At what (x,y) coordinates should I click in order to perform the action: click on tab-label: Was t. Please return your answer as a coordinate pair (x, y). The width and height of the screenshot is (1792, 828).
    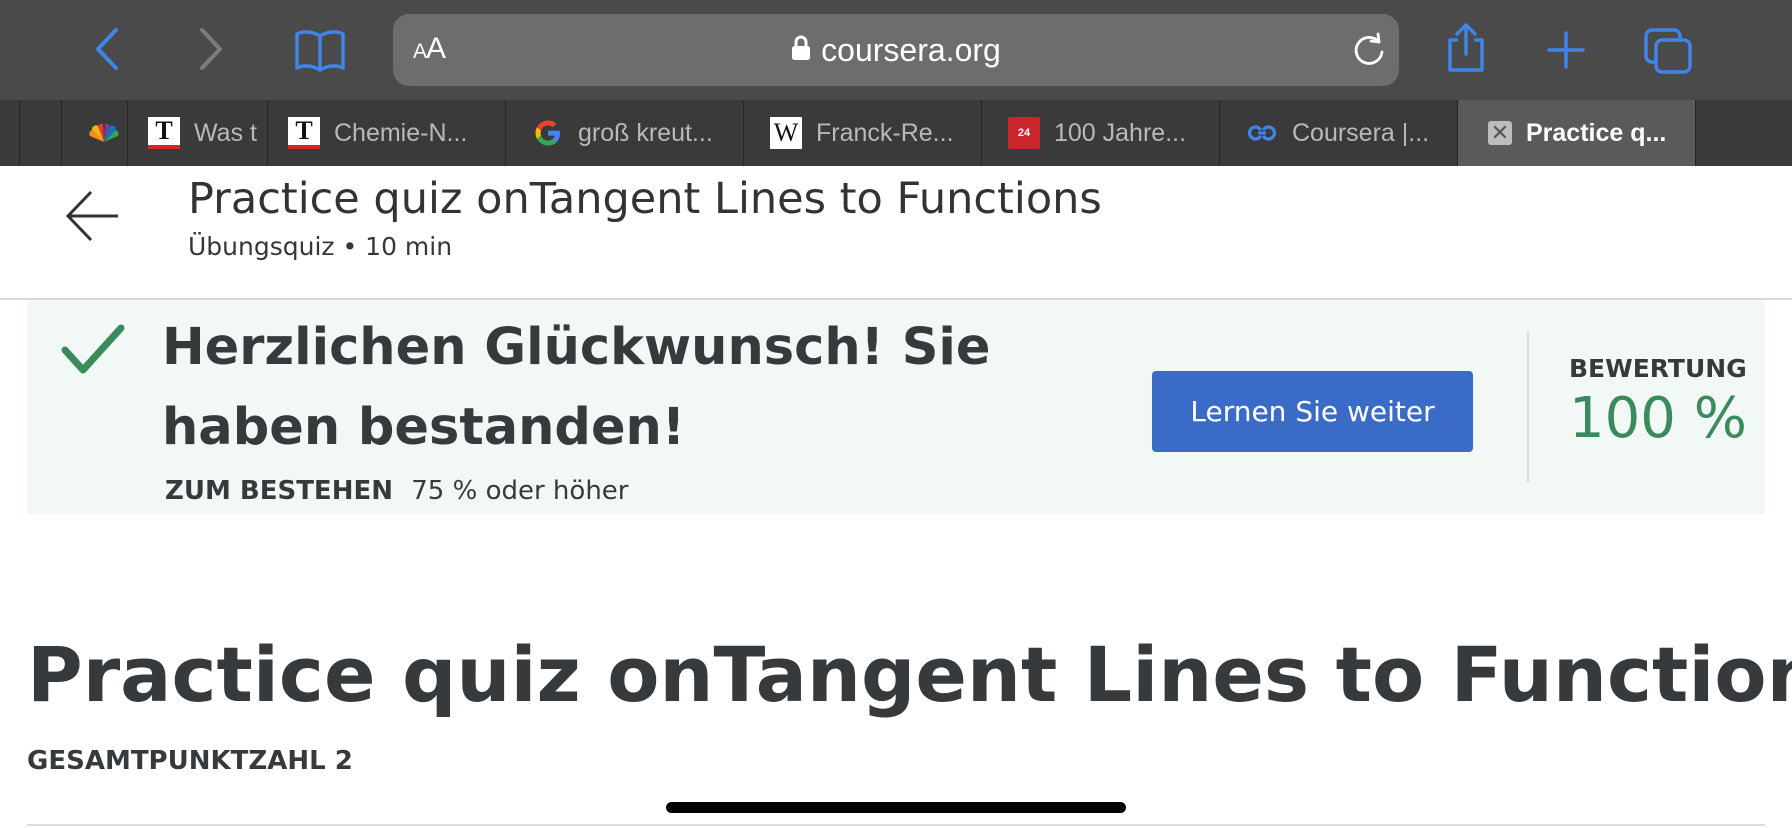
    Looking at the image, I should click on (225, 132).